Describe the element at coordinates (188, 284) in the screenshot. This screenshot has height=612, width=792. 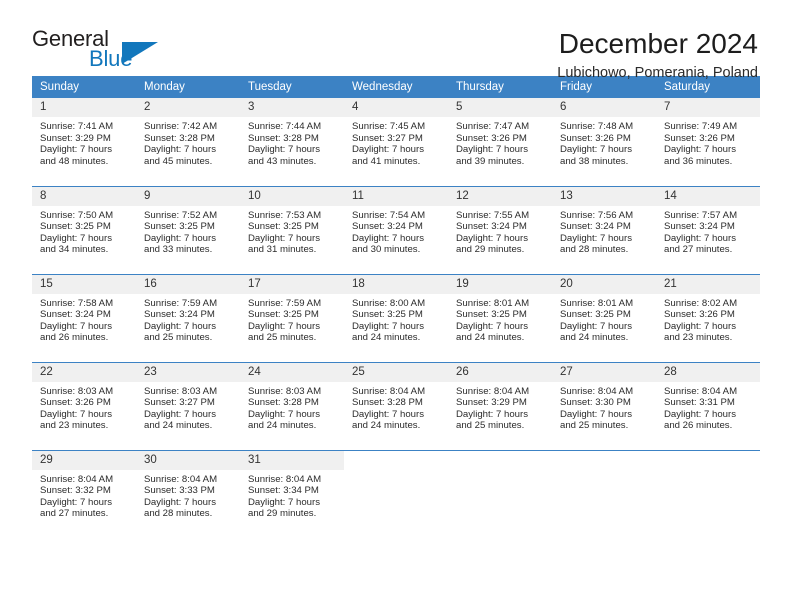
I see `day-number: 16` at that location.